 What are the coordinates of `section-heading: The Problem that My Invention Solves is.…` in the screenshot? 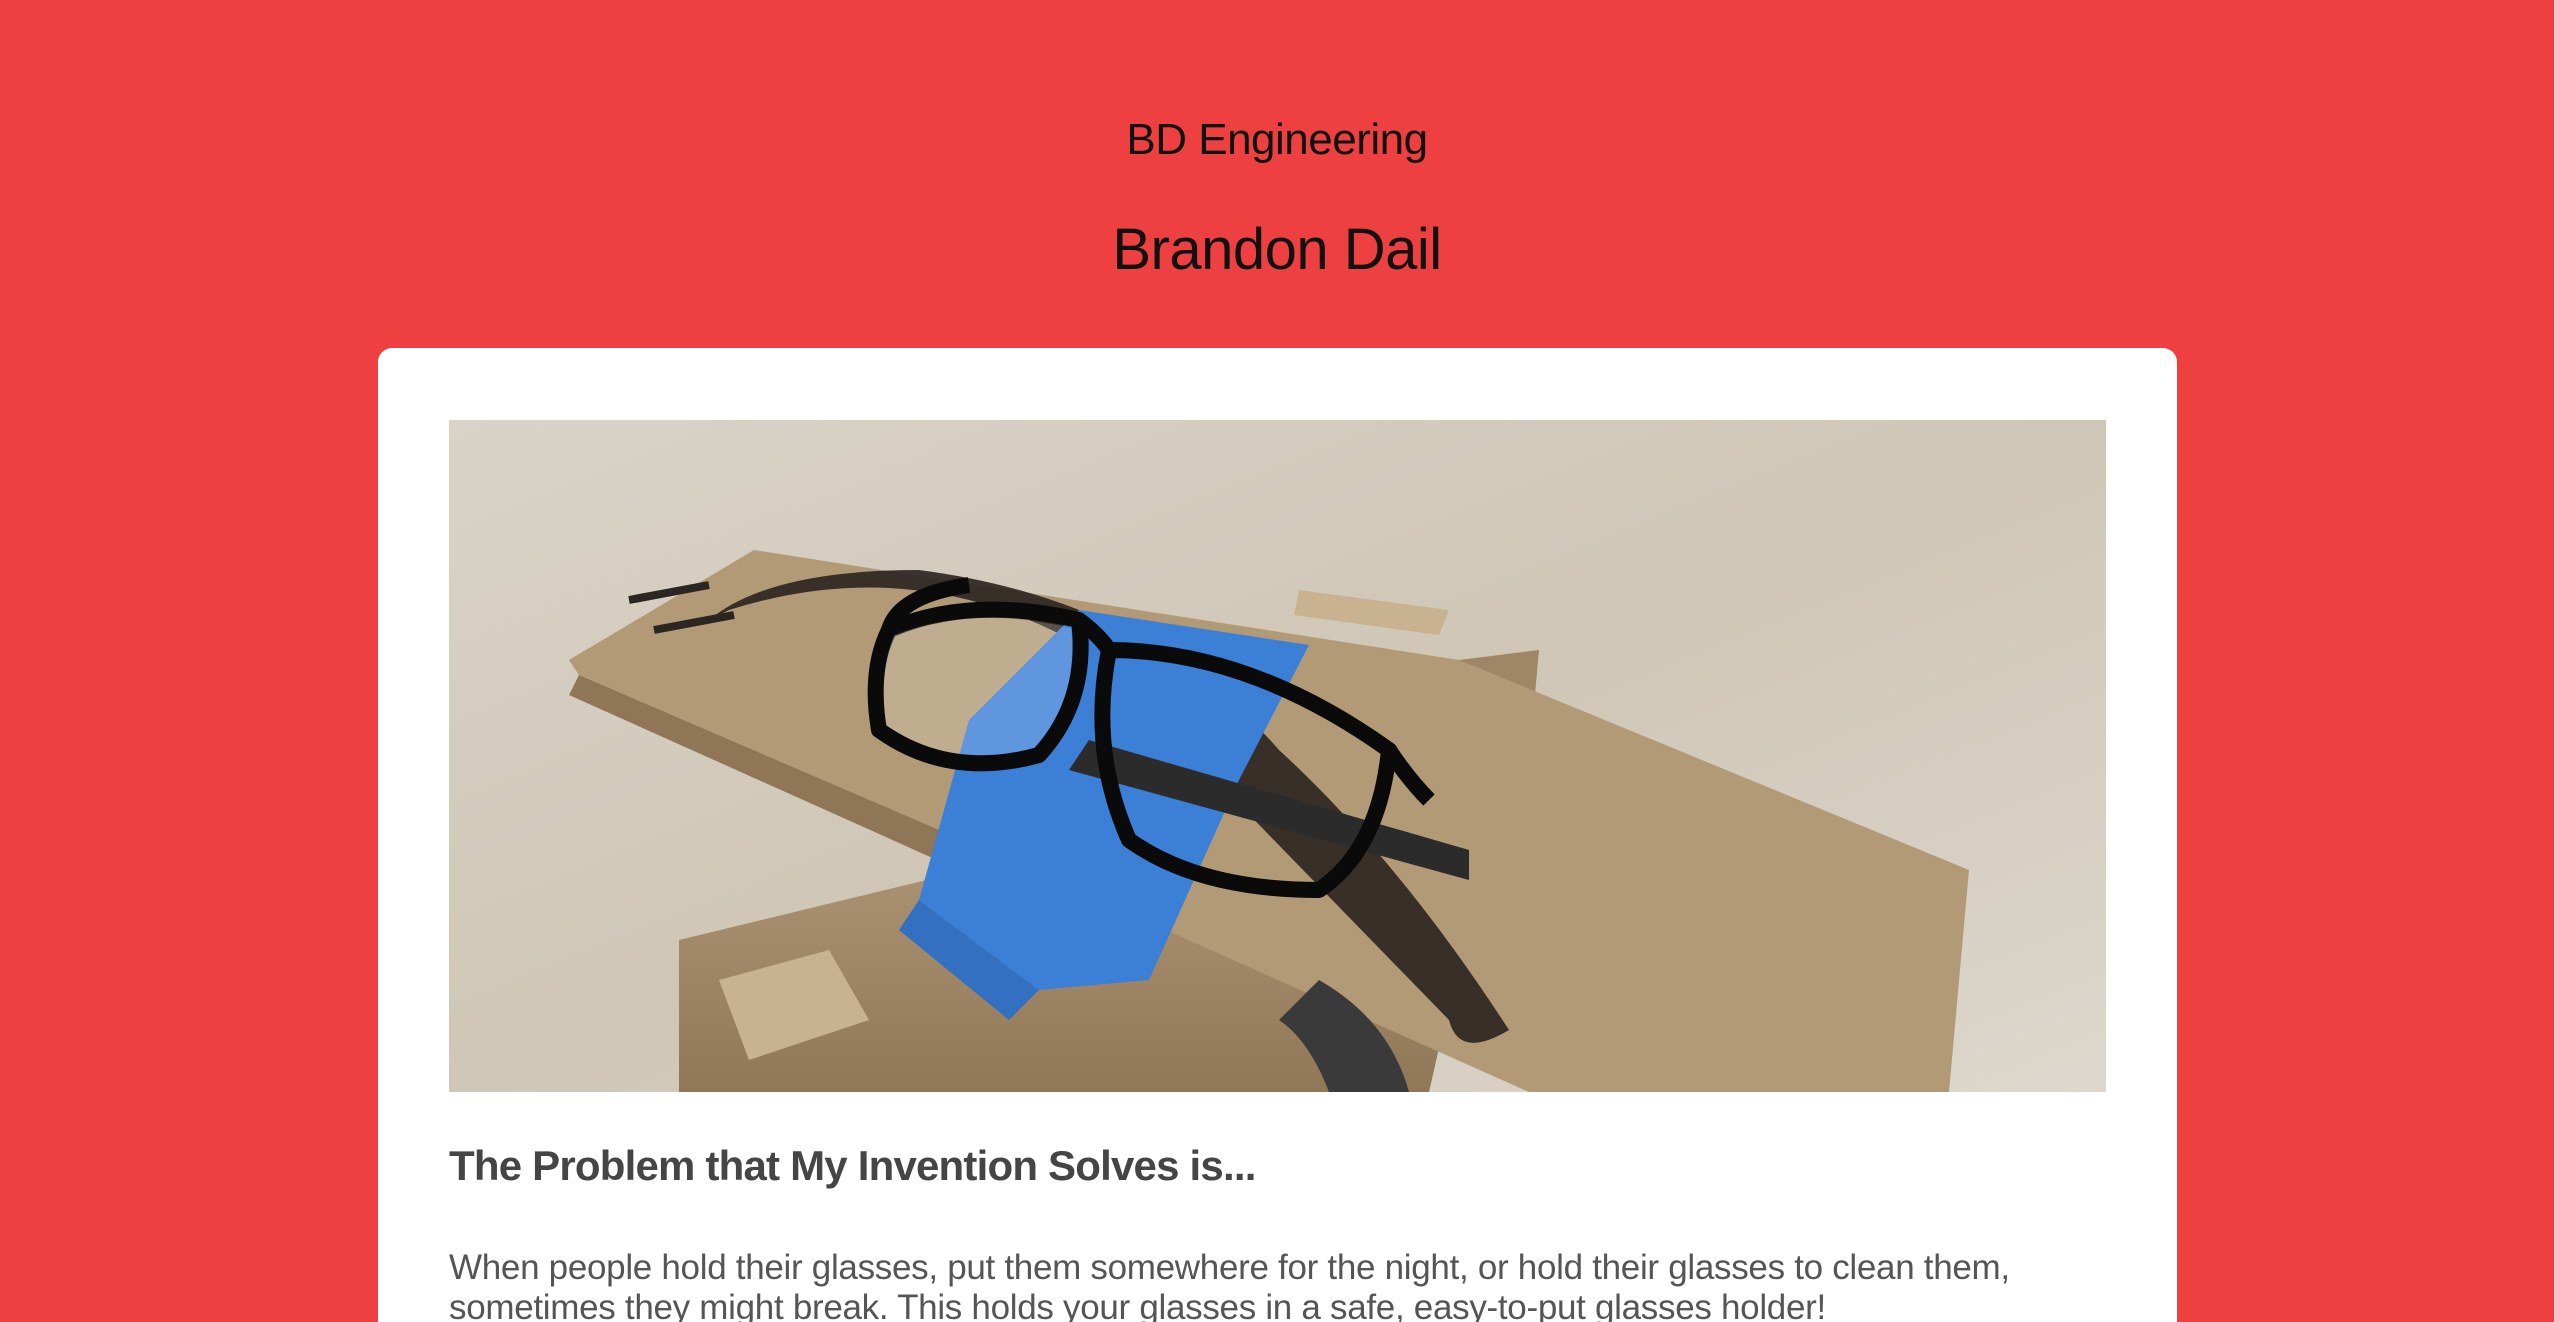 It's located at (852, 1165).